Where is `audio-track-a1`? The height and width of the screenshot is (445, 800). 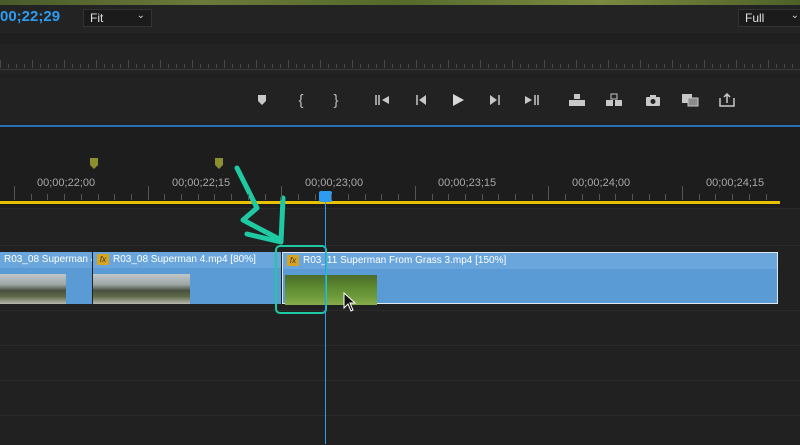
audio-track-a1 is located at coordinates (400, 327).